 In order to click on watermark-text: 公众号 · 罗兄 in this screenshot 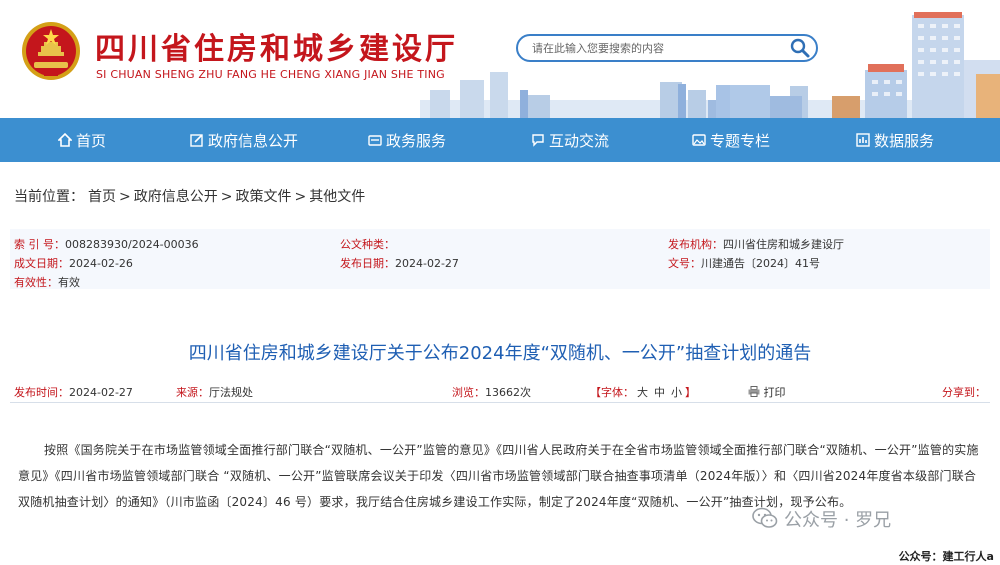, I will do `click(838, 520)`.